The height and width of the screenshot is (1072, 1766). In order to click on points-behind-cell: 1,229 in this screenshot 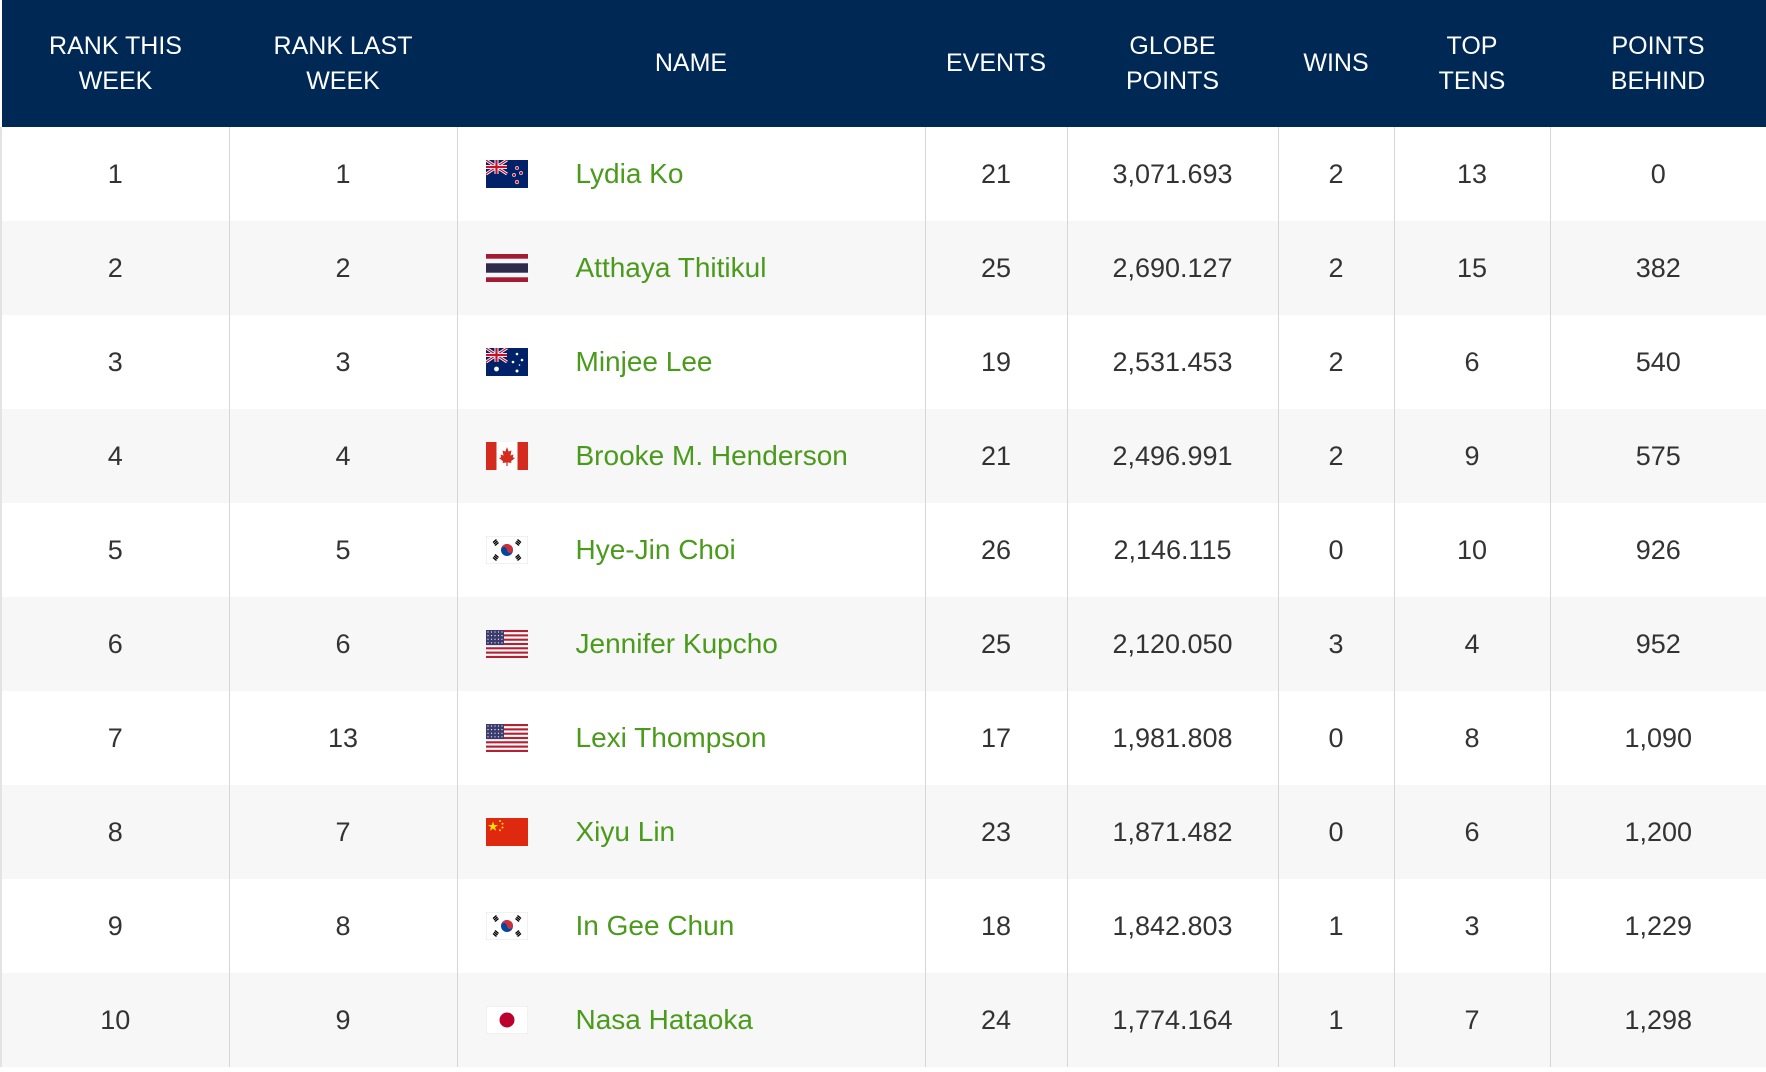, I will do `click(1657, 926)`.